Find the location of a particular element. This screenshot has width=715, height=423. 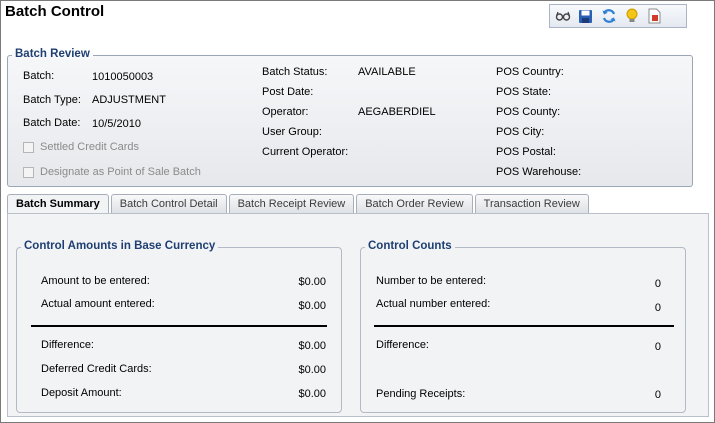

lightbulb-icon is located at coordinates (631, 16).